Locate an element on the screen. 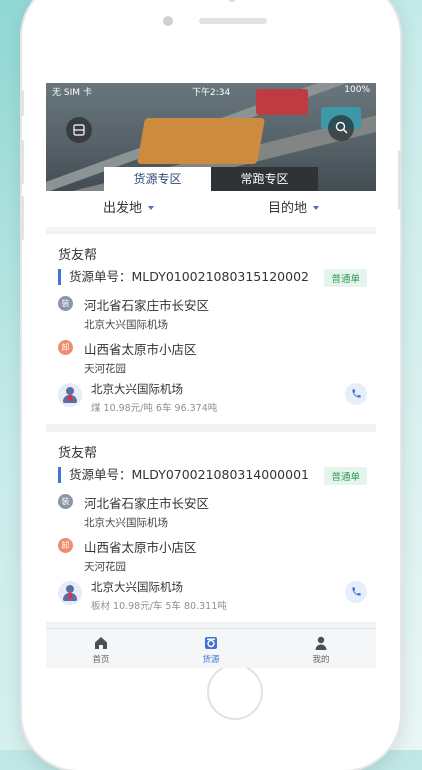 The height and width of the screenshot is (770, 422). power-button is located at coordinates (400, 180).